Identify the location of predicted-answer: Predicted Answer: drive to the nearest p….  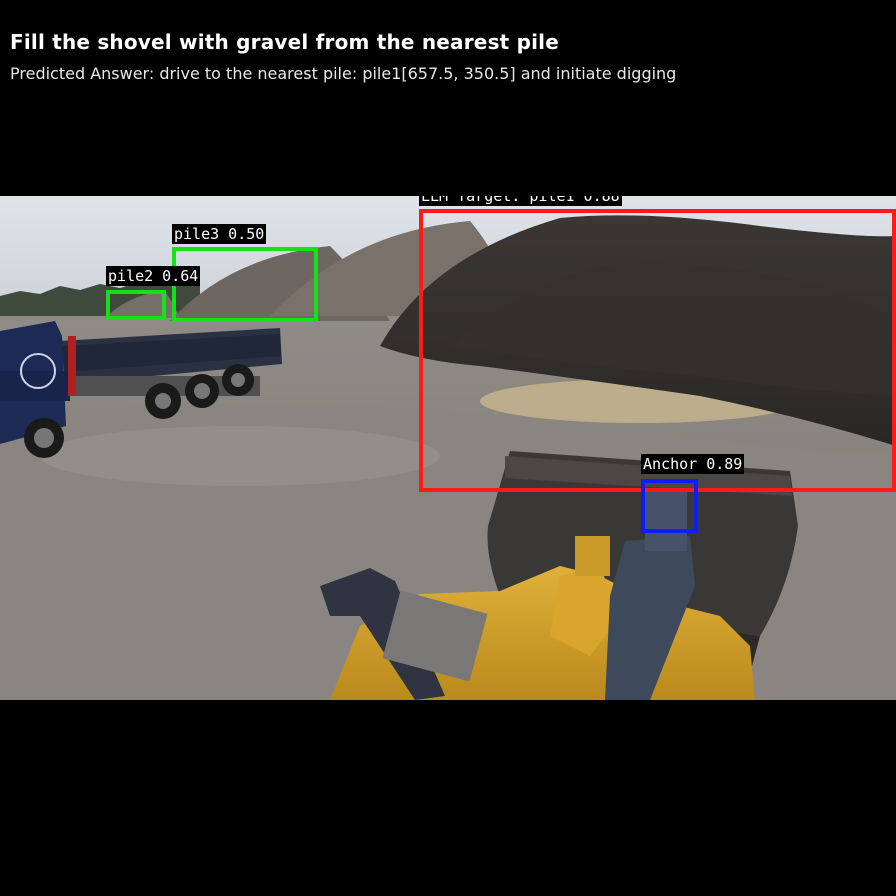
(343, 73).